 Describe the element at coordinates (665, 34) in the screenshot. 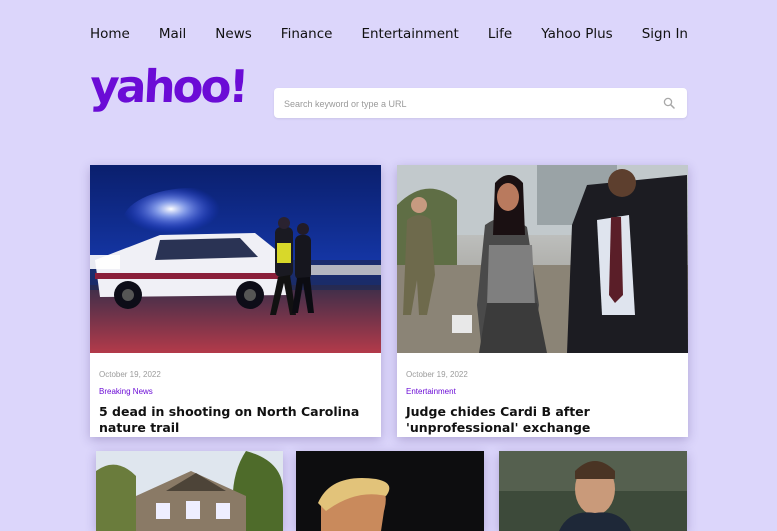

I see `nav-sign-in: Sign In` at that location.